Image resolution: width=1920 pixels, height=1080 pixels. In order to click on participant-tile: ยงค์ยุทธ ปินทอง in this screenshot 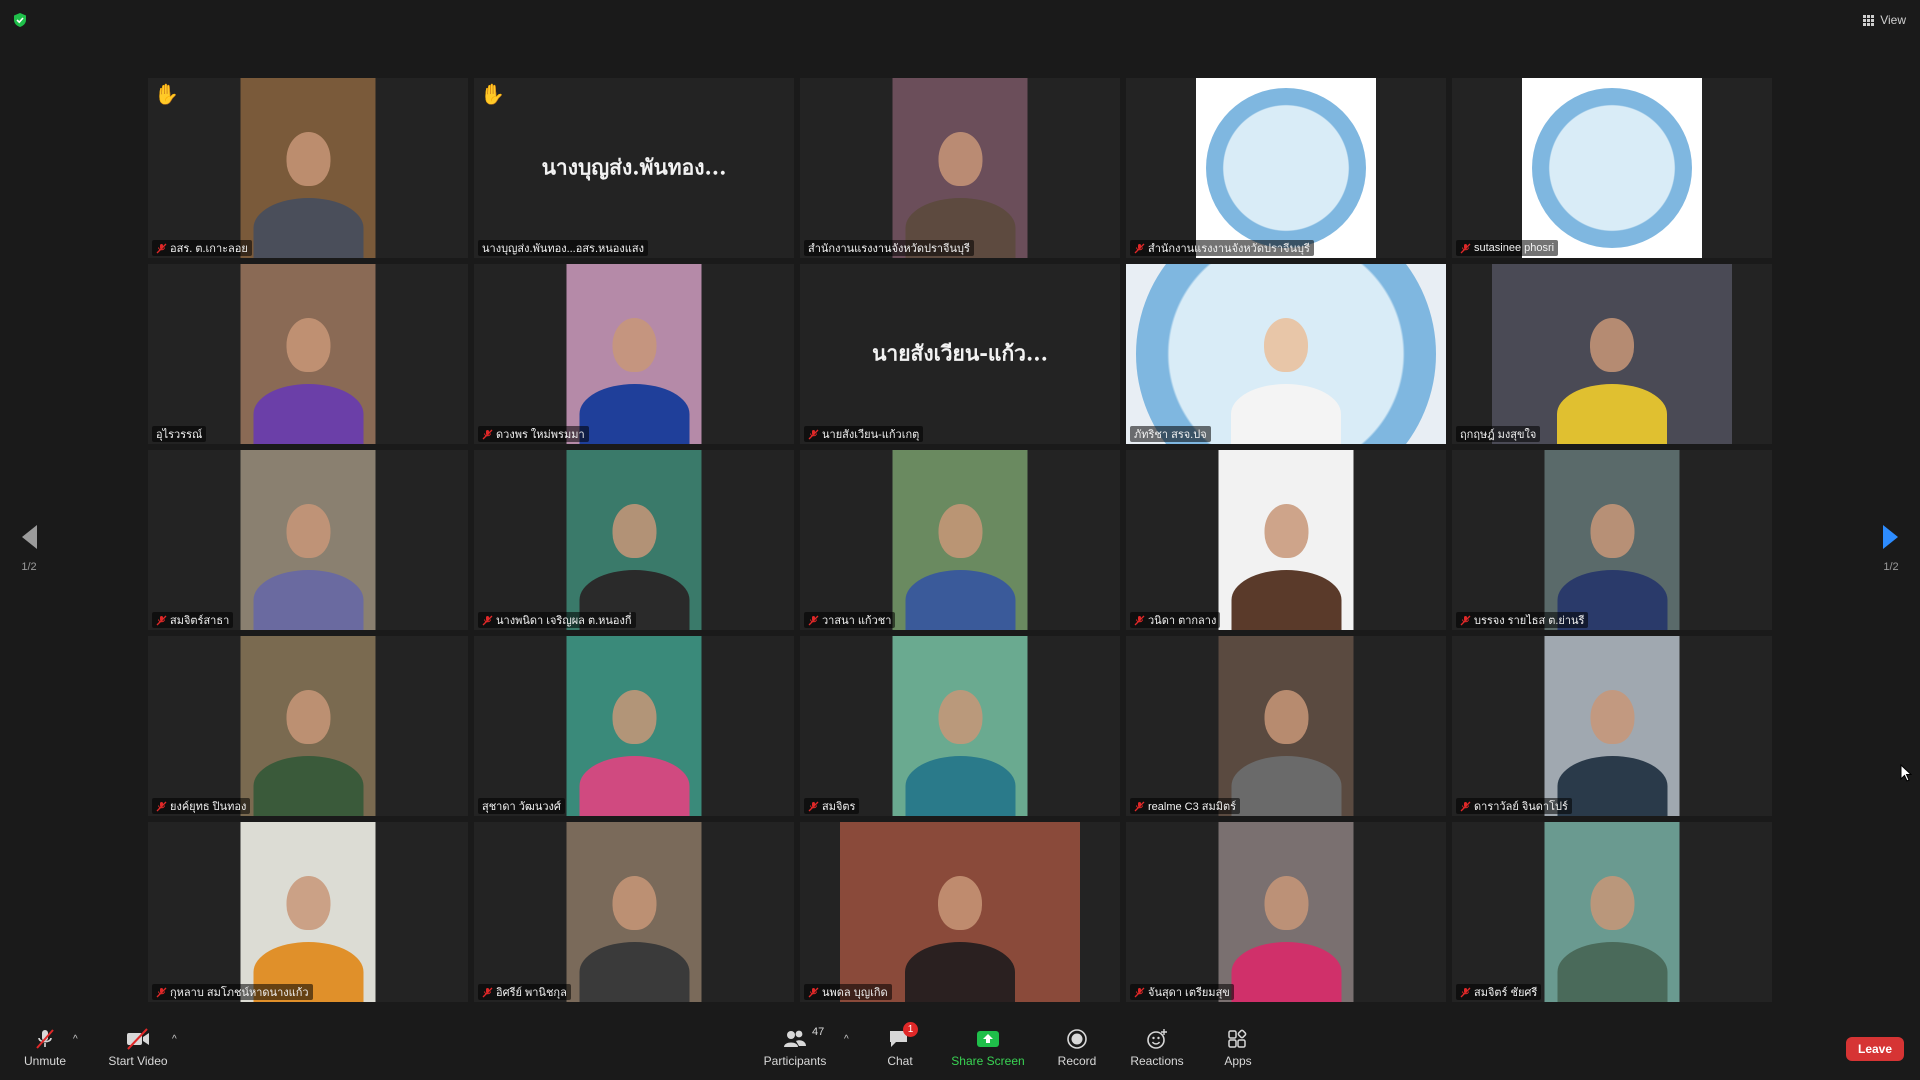, I will do `click(308, 726)`.